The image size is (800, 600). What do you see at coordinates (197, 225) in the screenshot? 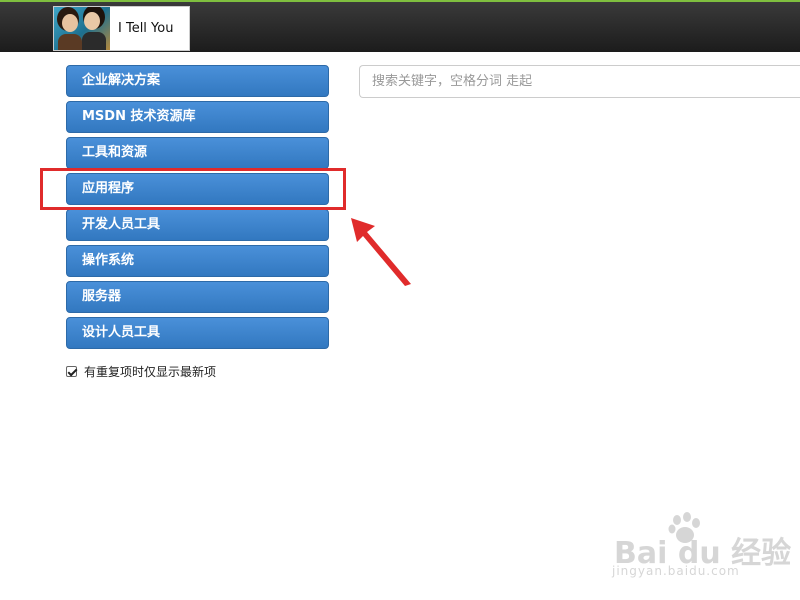
I see `nav-item-developer-tools: 开发人员工具` at bounding box center [197, 225].